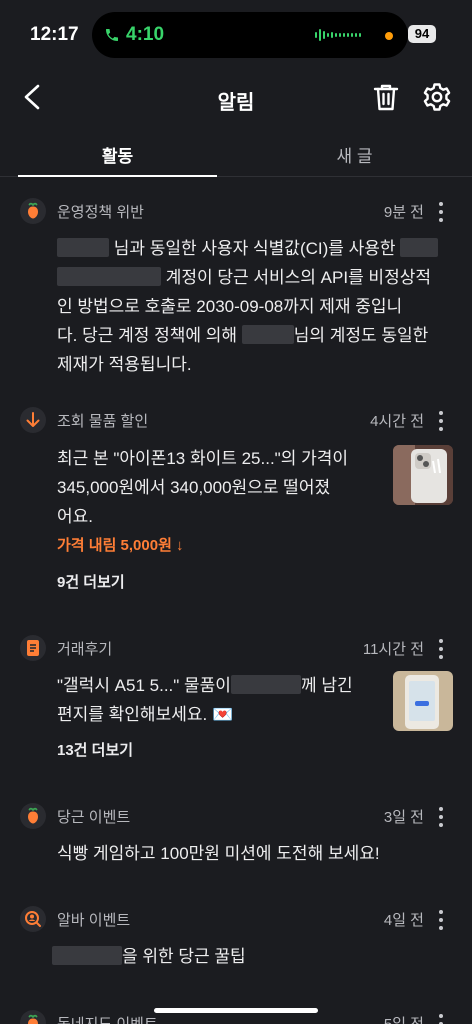  What do you see at coordinates (205, 699) in the screenshot?
I see `notification-body: "갤럭시 A51 5..." 물품이 께 남긴 편지를 확인해보세요. 💌` at bounding box center [205, 699].